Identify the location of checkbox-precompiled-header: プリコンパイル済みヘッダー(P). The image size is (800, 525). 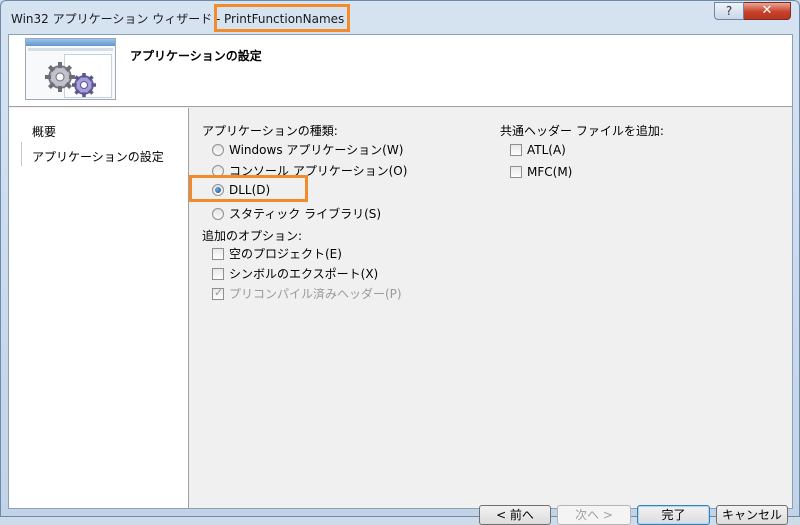
(307, 293).